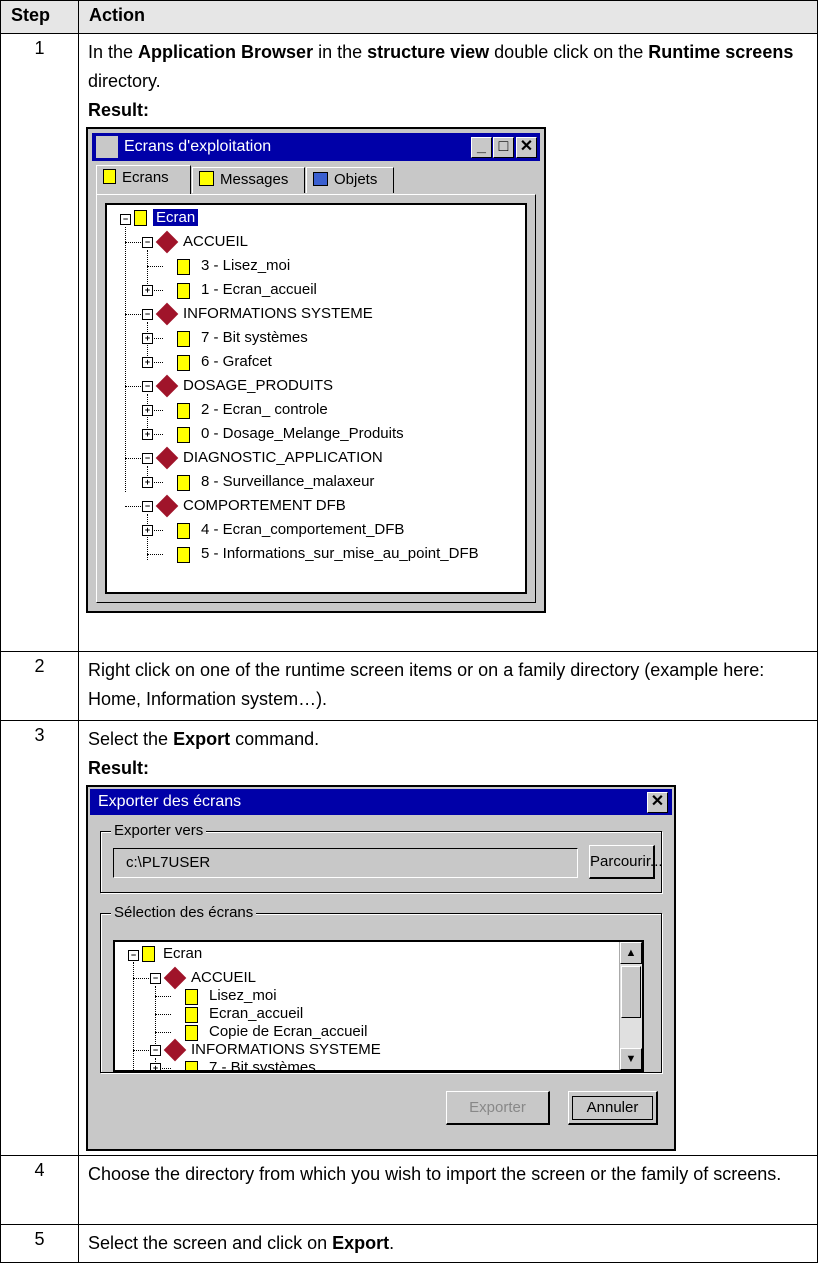  Describe the element at coordinates (107, 147) in the screenshot. I see `system-menu-icon` at that location.